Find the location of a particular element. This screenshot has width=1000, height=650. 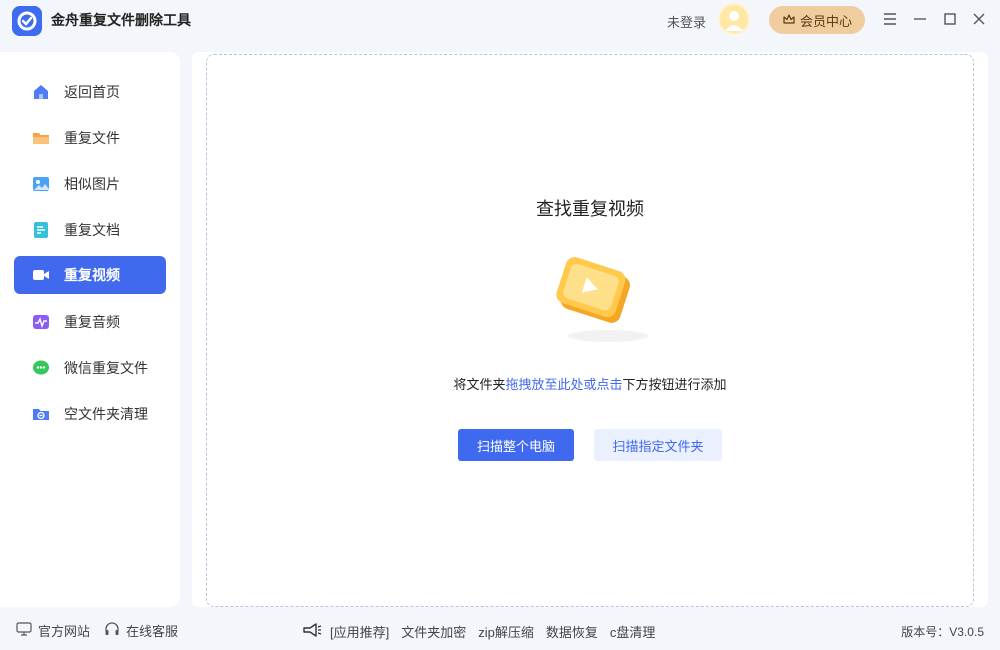

recommend-item-c-drive-clean: c盘清理 is located at coordinates (633, 631).